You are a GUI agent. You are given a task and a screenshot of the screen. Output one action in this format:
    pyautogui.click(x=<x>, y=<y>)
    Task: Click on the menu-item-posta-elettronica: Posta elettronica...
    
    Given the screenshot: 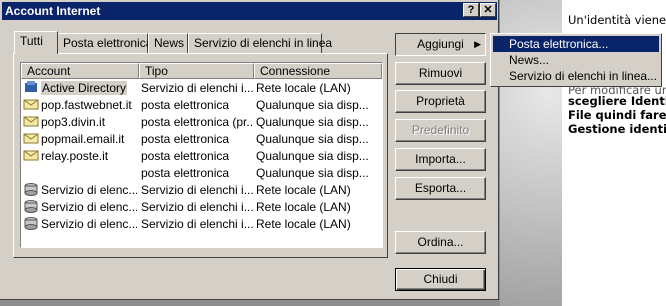 What is the action you would take?
    pyautogui.click(x=576, y=44)
    